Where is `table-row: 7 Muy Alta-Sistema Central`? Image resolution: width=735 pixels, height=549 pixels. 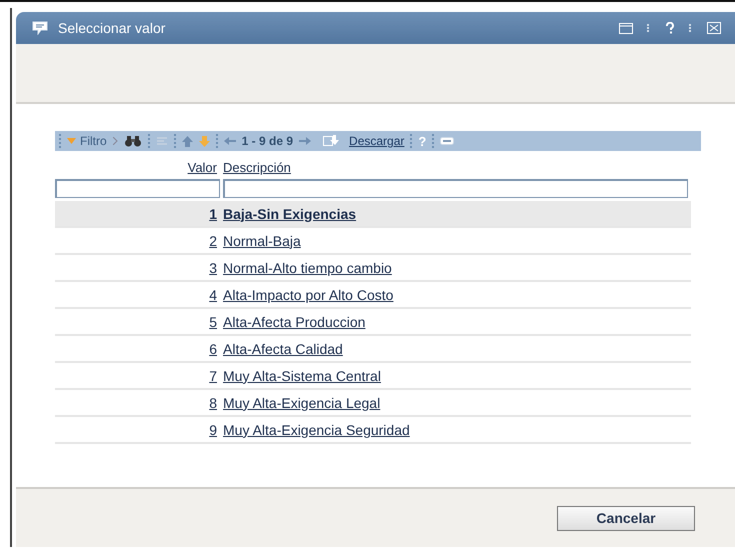
table-row: 7 Muy Alta-Sistema Central is located at coordinates (373, 375).